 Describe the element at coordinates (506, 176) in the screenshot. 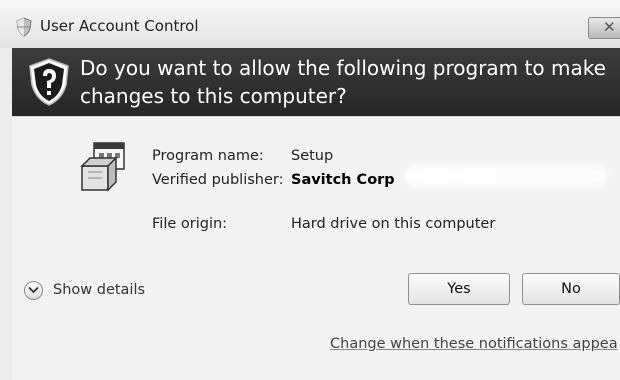

I see `redaction-smear` at that location.